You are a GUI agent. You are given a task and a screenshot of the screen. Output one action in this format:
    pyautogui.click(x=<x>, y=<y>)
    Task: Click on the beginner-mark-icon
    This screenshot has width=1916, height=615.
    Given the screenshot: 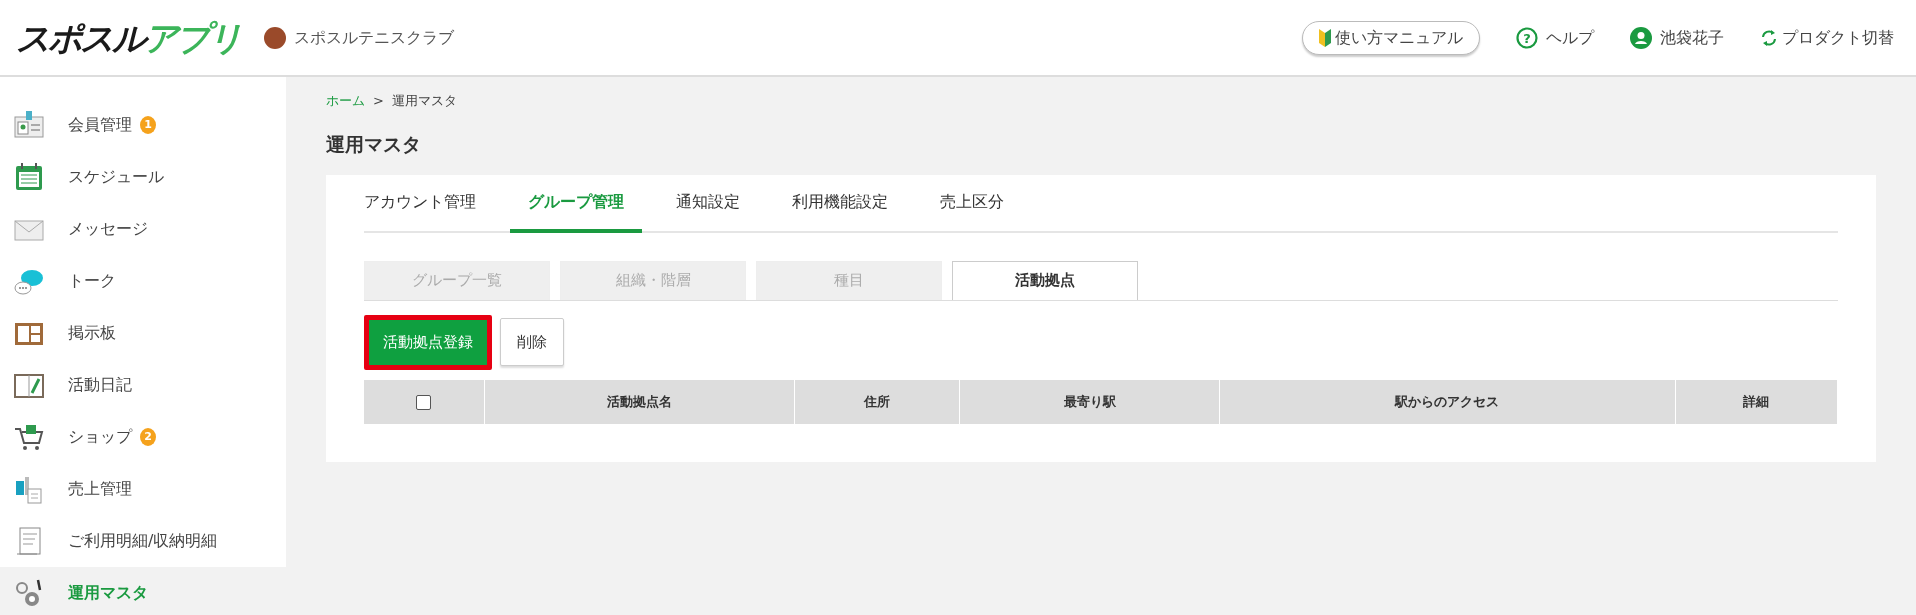 What is the action you would take?
    pyautogui.click(x=1325, y=37)
    